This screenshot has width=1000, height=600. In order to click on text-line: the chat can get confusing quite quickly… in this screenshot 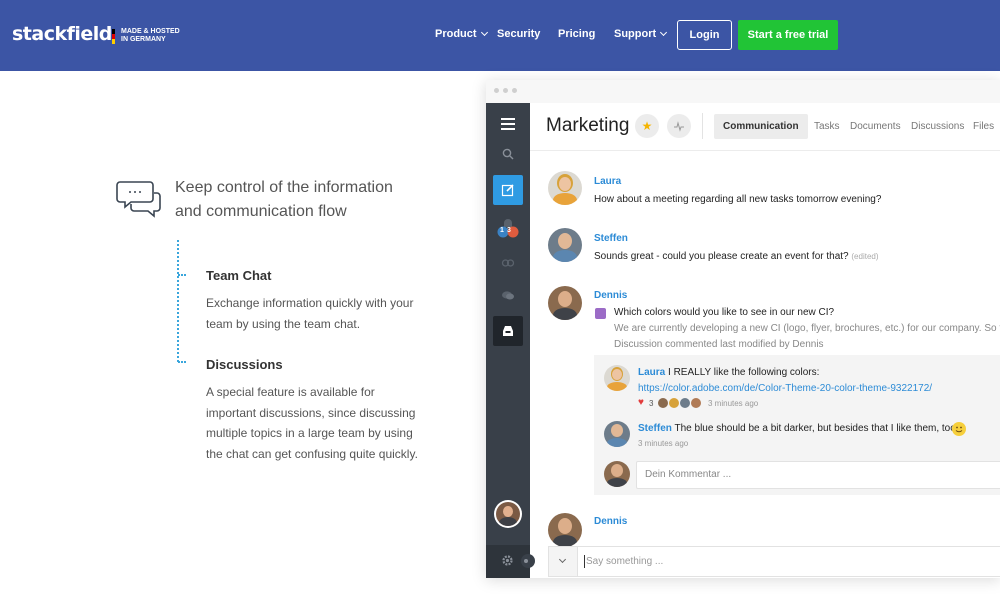, I will do `click(312, 453)`.